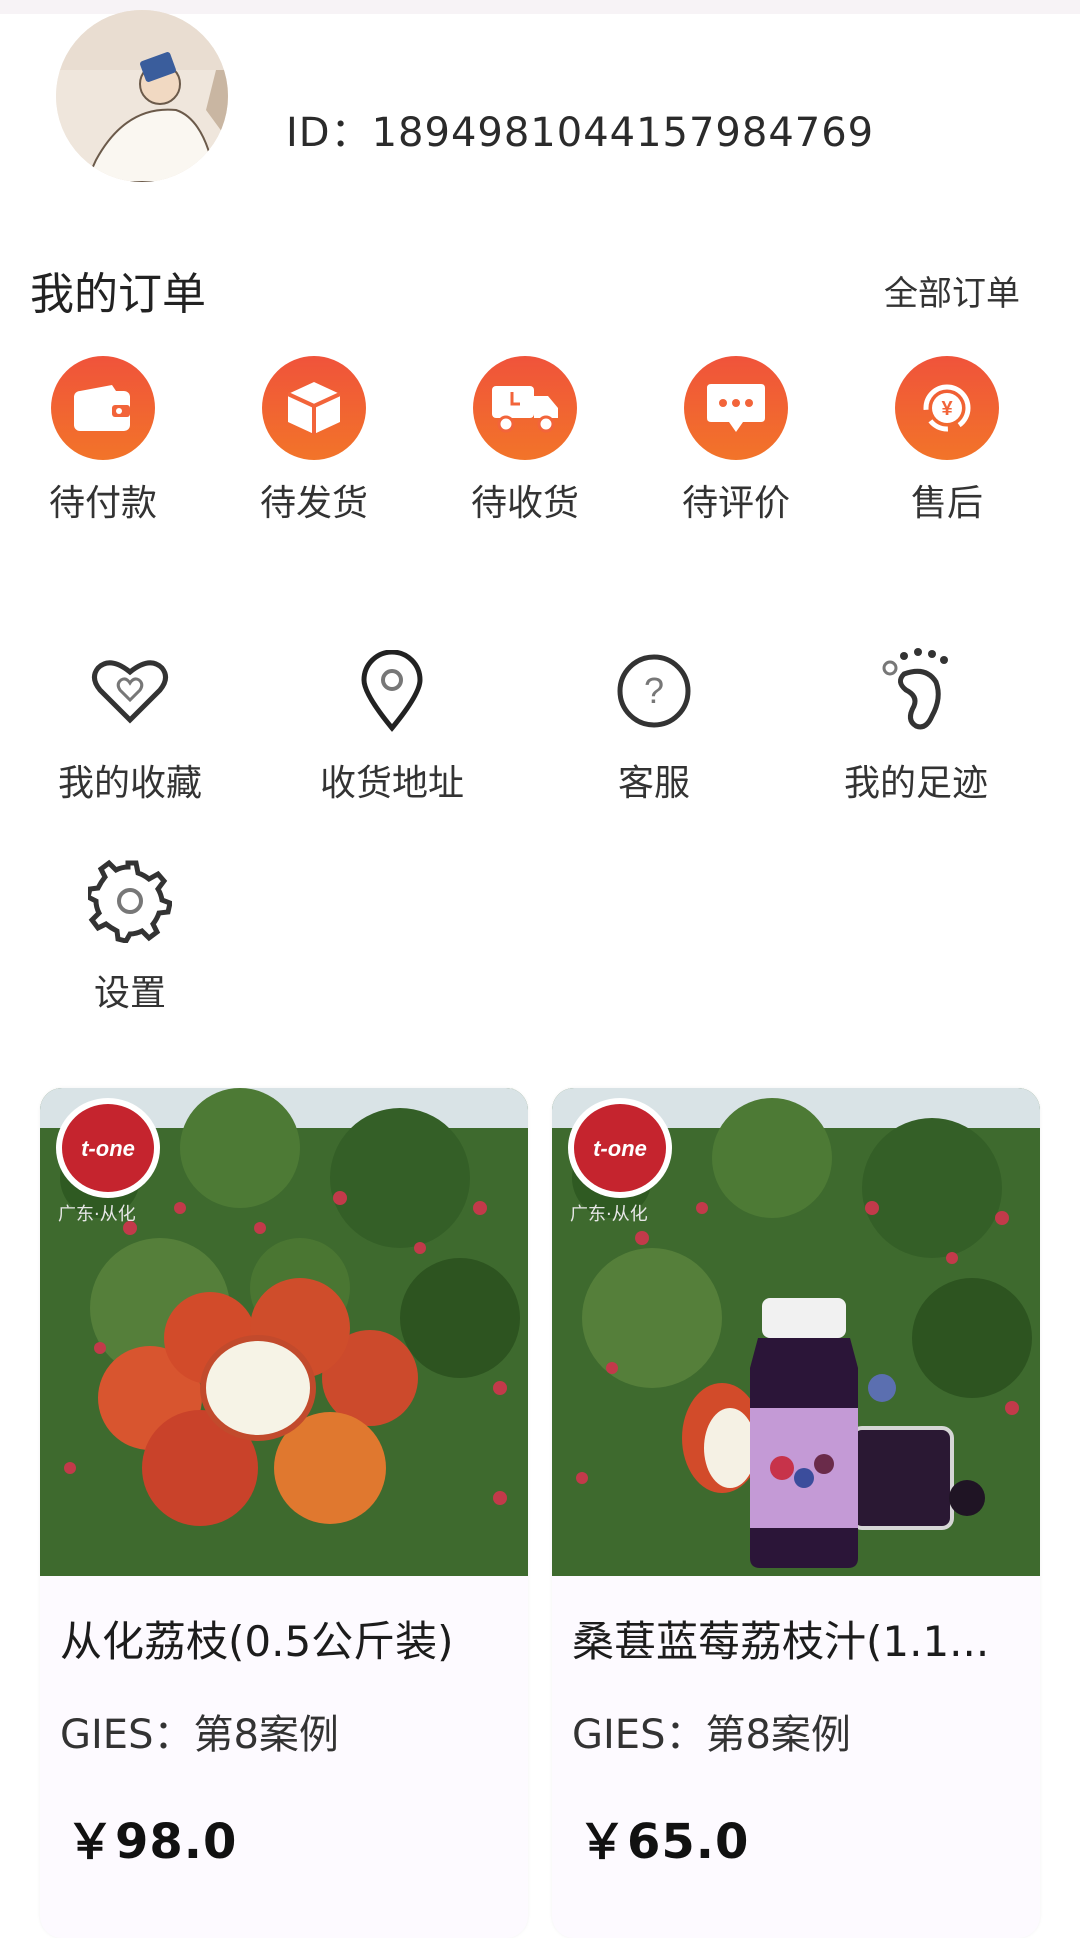 The image size is (1080, 1938). What do you see at coordinates (391, 783) in the screenshot?
I see `service-label: 收货地址` at bounding box center [391, 783].